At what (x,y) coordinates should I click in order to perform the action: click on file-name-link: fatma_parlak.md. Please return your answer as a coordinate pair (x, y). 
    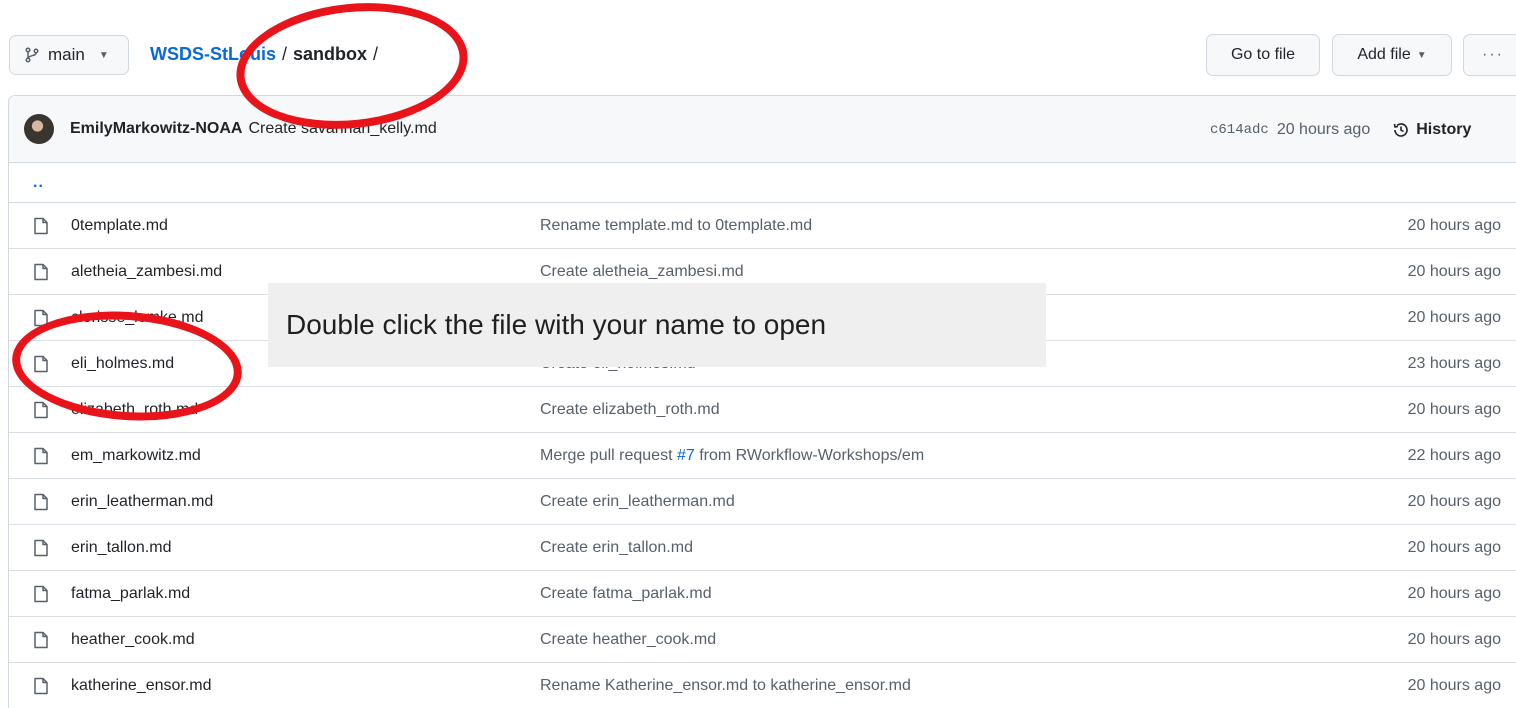
    Looking at the image, I should click on (130, 594).